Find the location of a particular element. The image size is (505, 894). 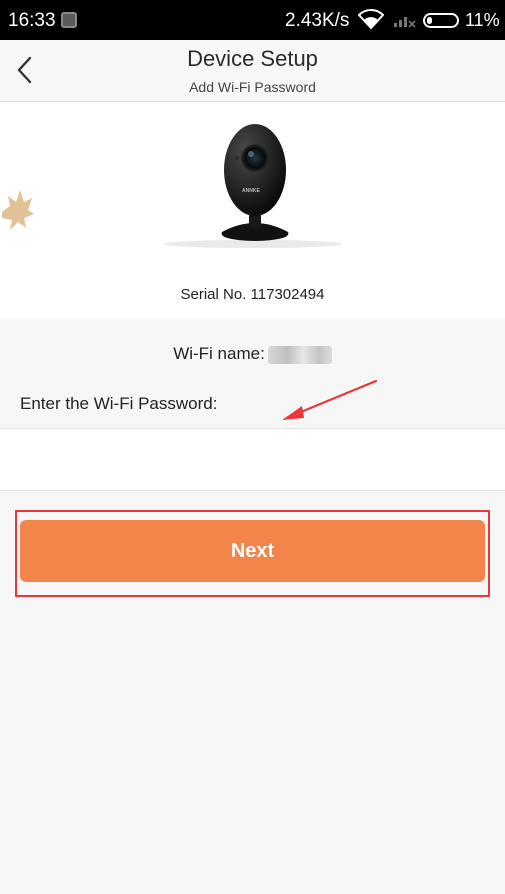

wifi-name-label: Wi-Fi name: is located at coordinates (219, 353).